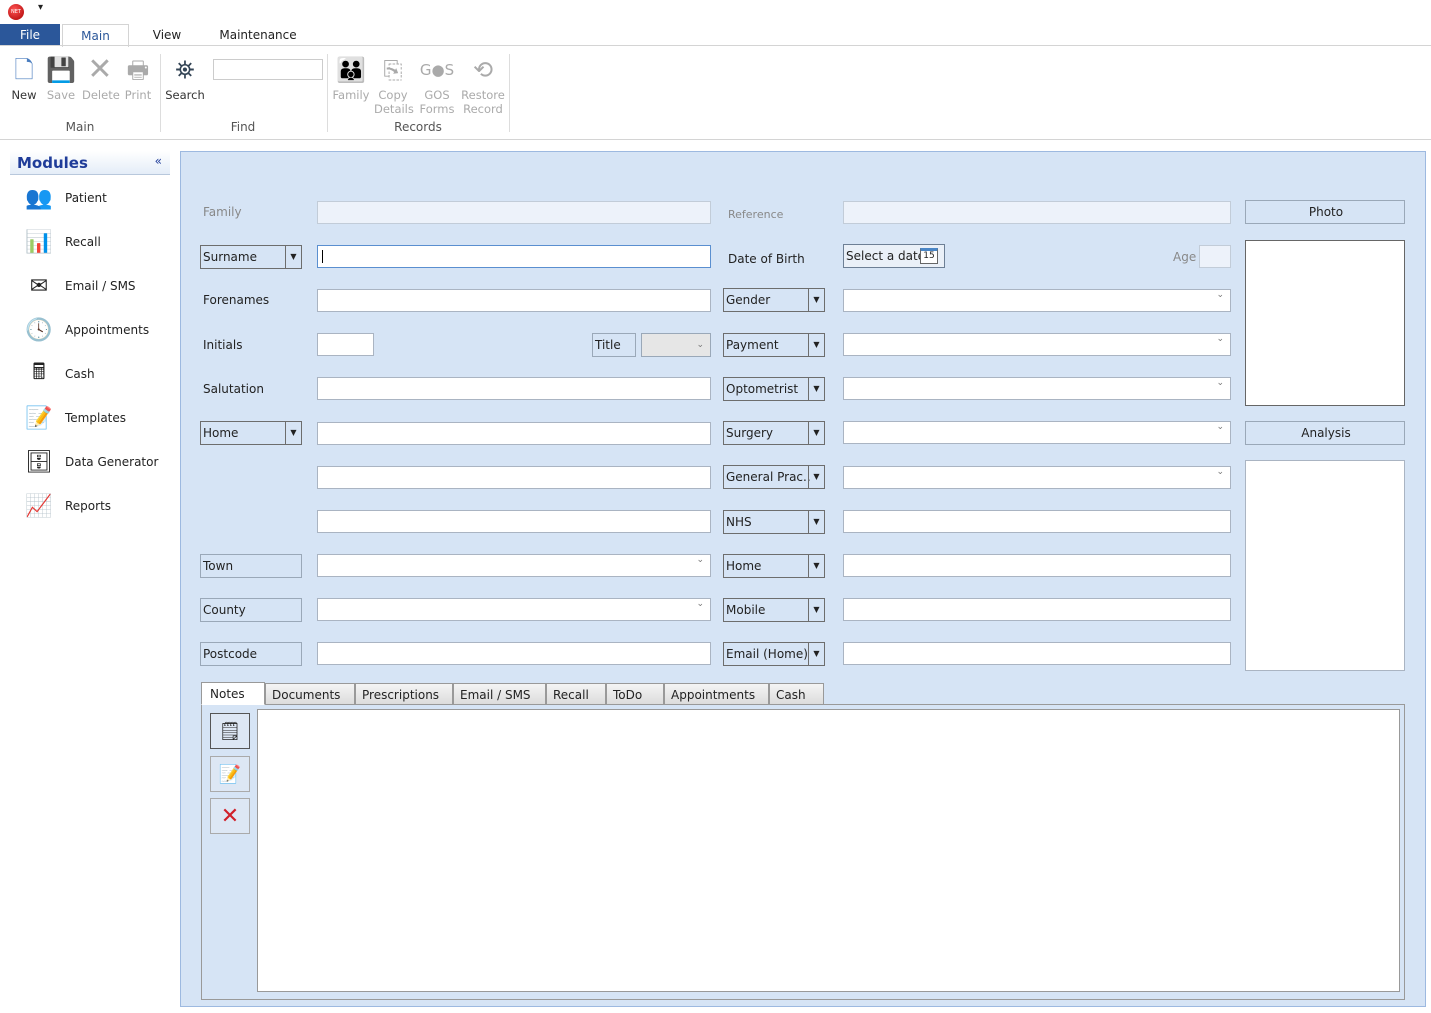 The image size is (1431, 1013). Describe the element at coordinates (90, 163) in the screenshot. I see `modules-header: Modules «` at that location.